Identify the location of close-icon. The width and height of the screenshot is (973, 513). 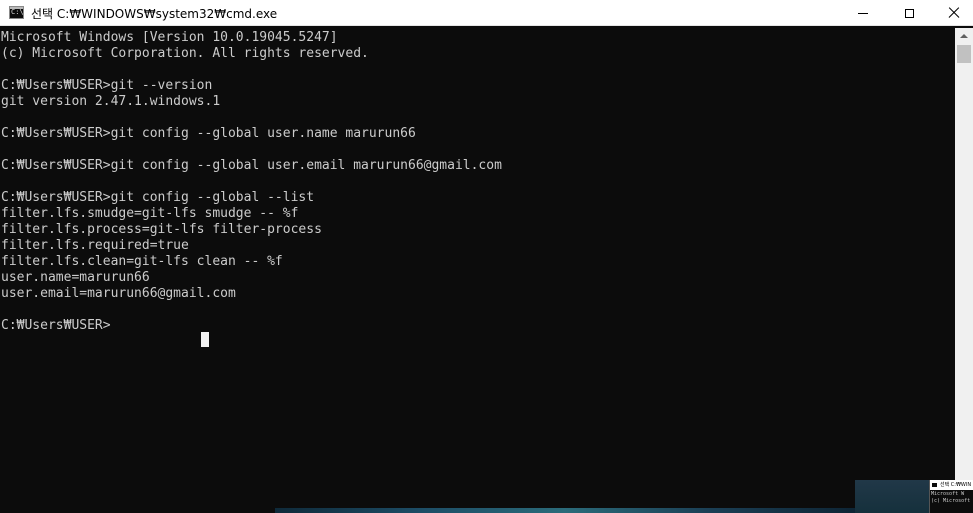
(954, 13).